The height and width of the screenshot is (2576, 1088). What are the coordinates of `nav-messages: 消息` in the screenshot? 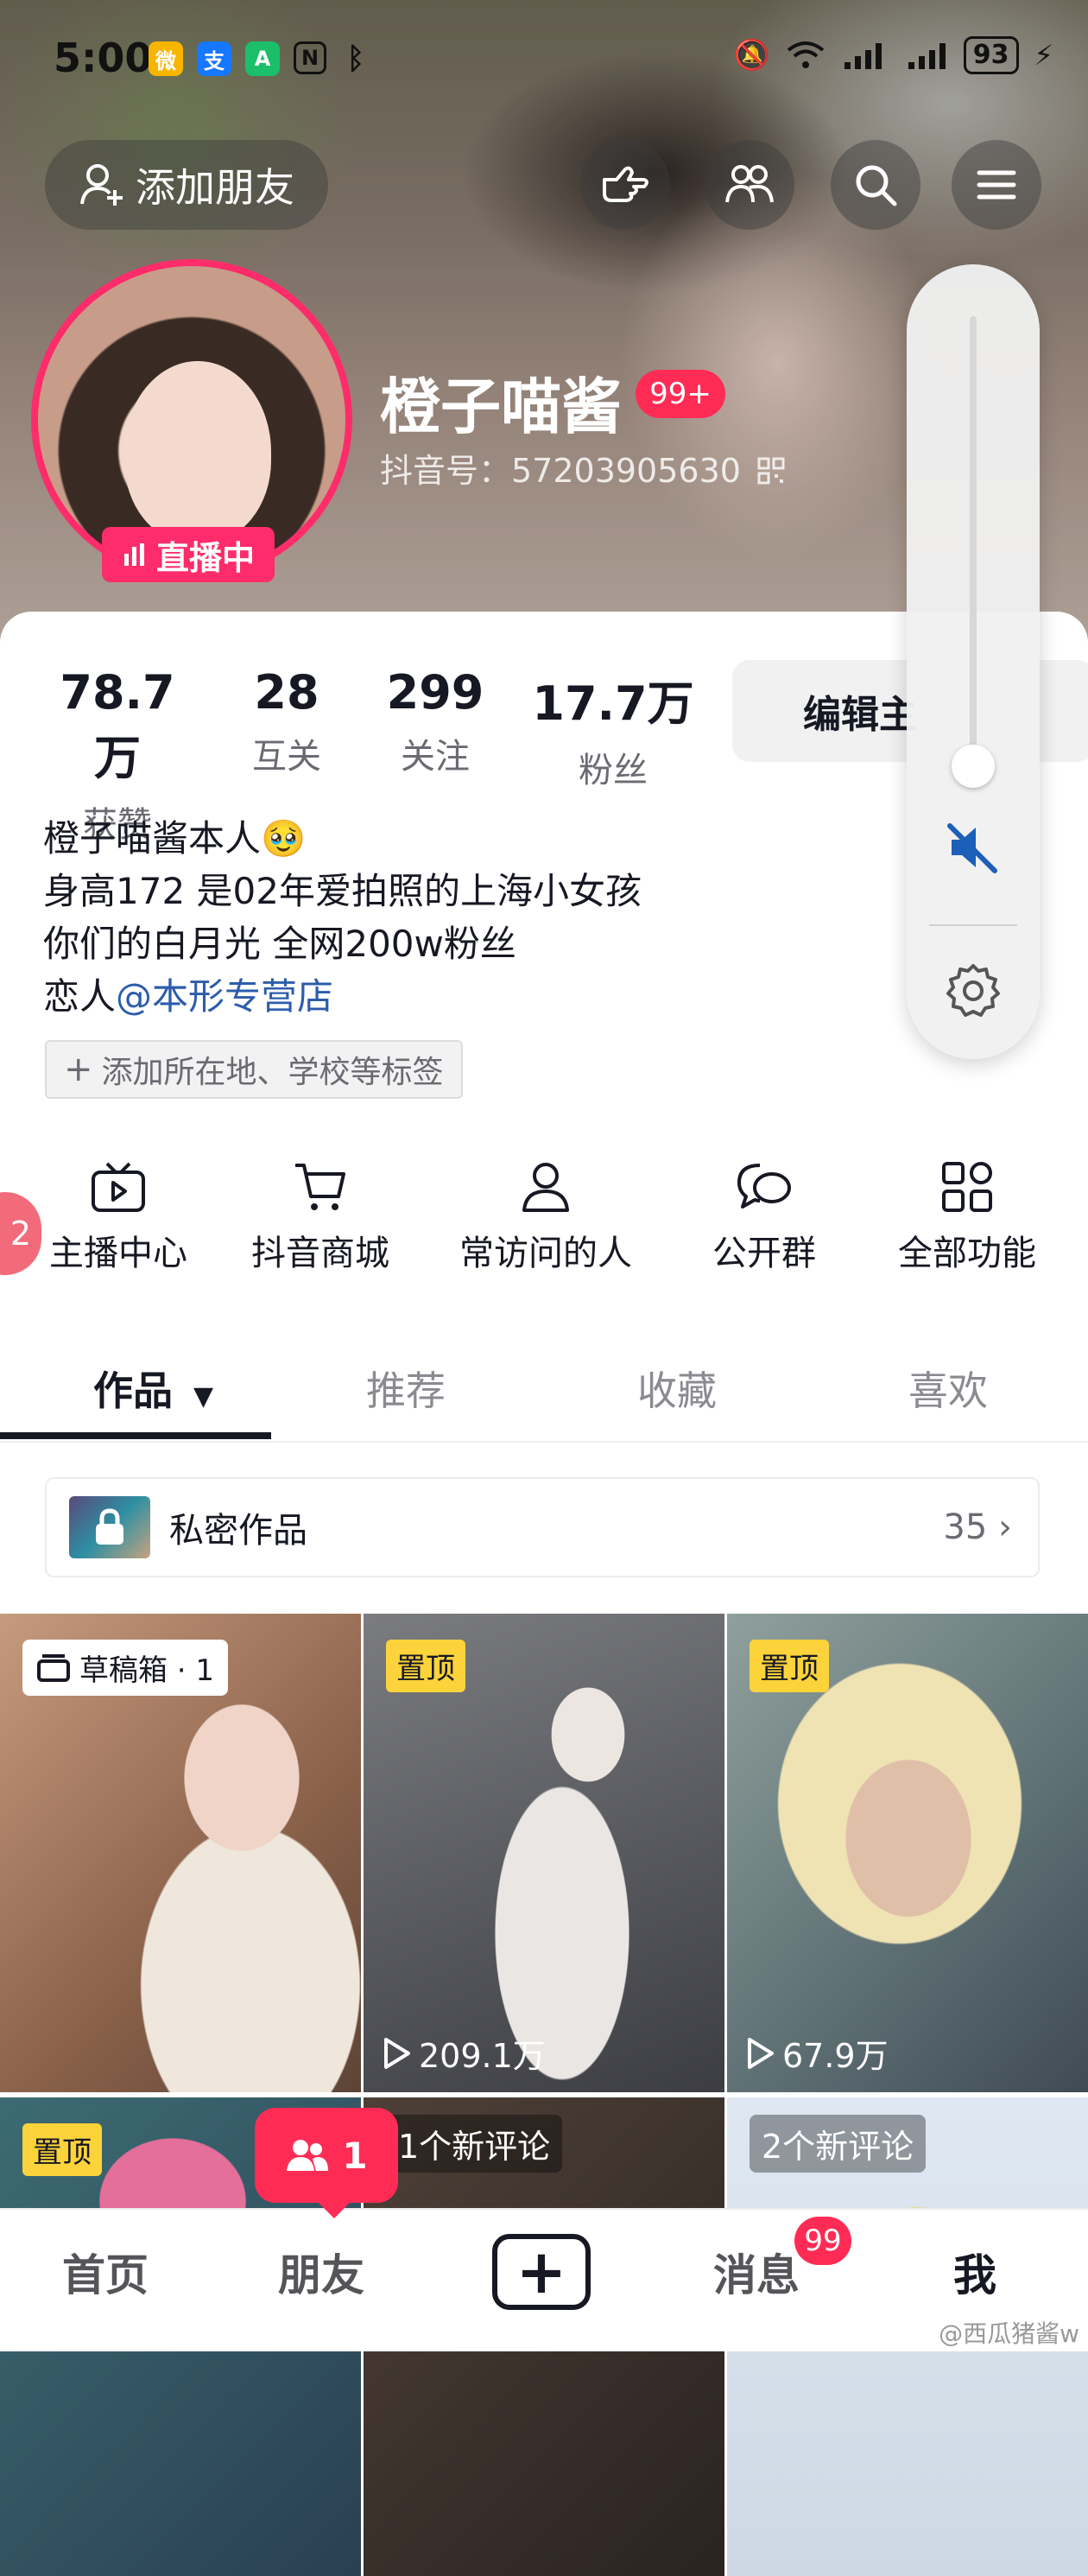 It's located at (757, 2272).